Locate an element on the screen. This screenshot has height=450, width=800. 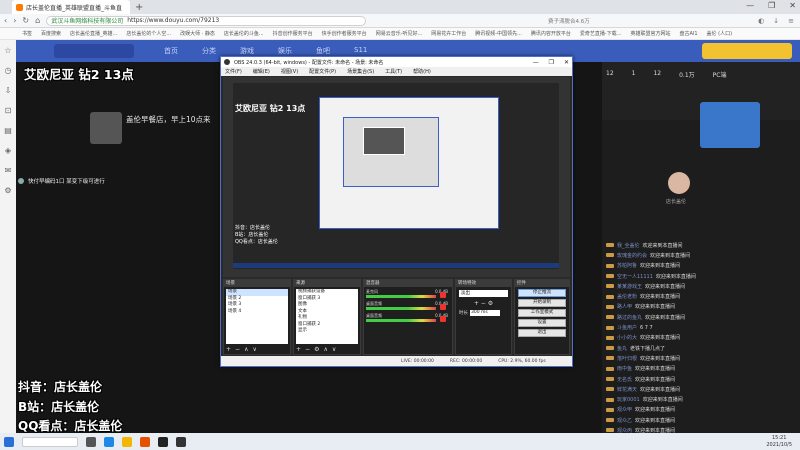
obs-close-button: ✕ is located at coordinates (566, 62).